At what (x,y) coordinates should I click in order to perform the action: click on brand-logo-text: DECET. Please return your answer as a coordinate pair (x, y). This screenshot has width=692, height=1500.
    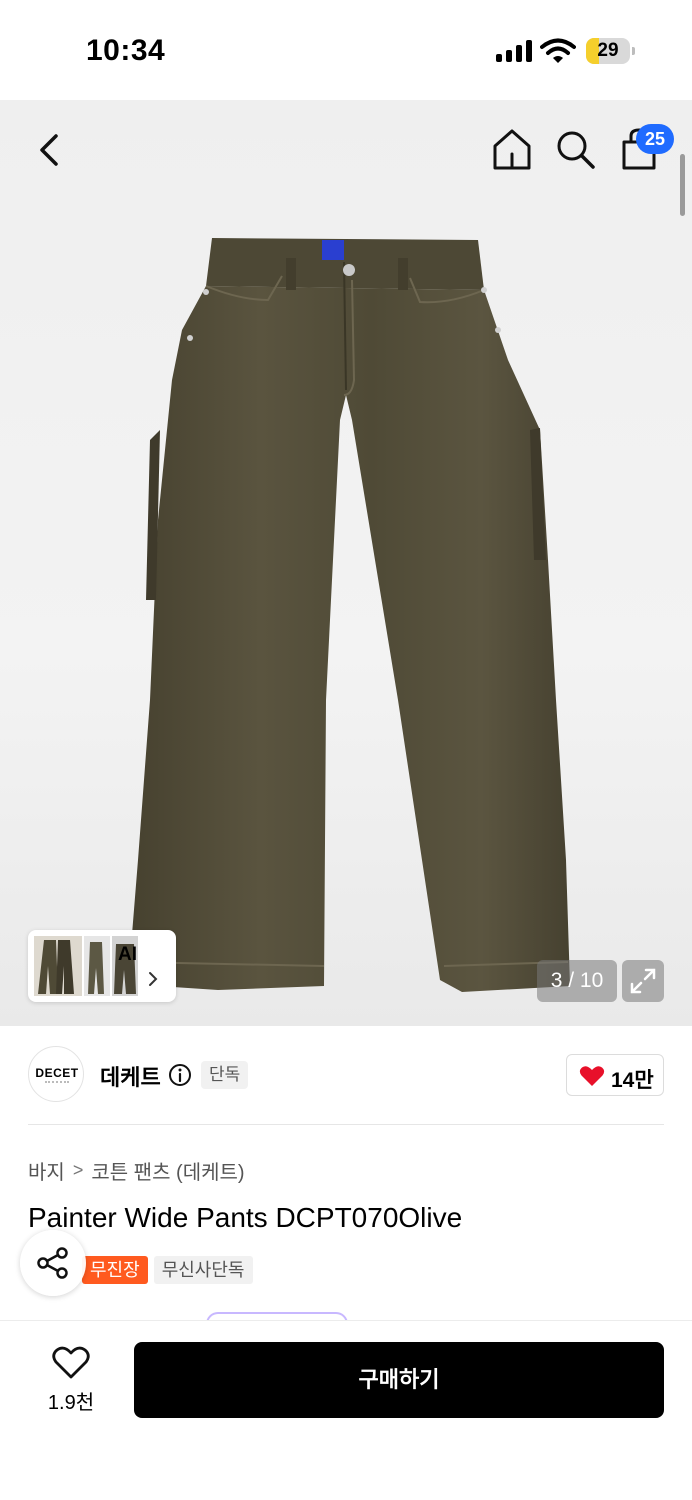
    Looking at the image, I should click on (57, 1073).